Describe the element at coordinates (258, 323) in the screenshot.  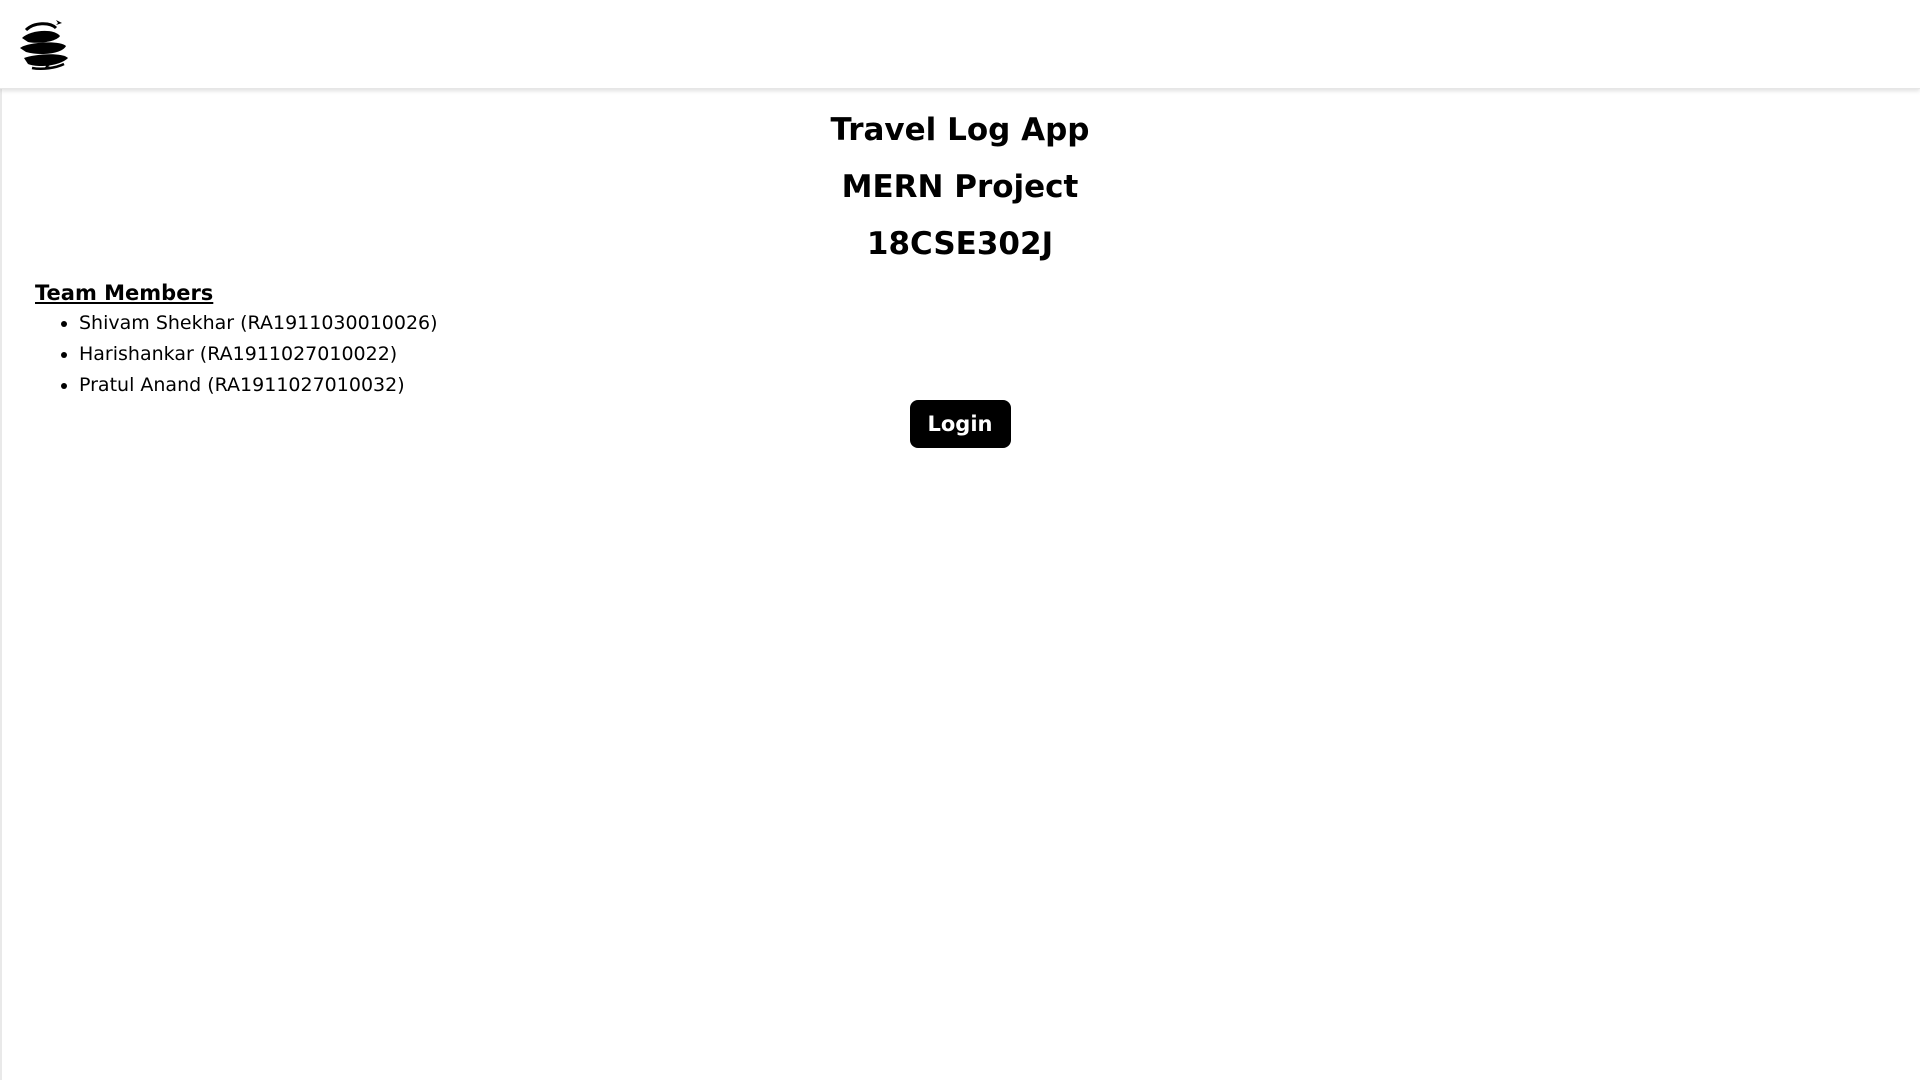
I see `team-member-item: Shivam Shekhar (RA1911030010026)` at that location.